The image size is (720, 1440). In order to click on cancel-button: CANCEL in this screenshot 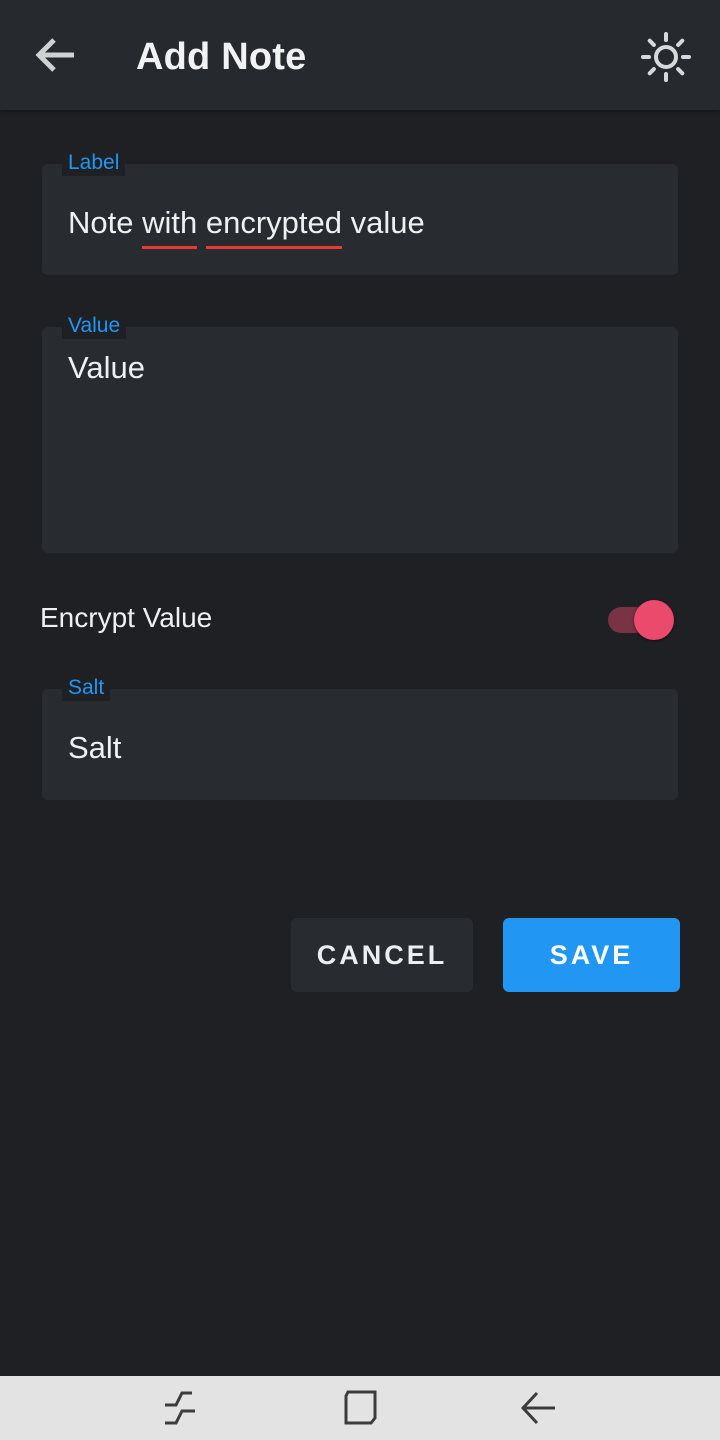, I will do `click(382, 955)`.